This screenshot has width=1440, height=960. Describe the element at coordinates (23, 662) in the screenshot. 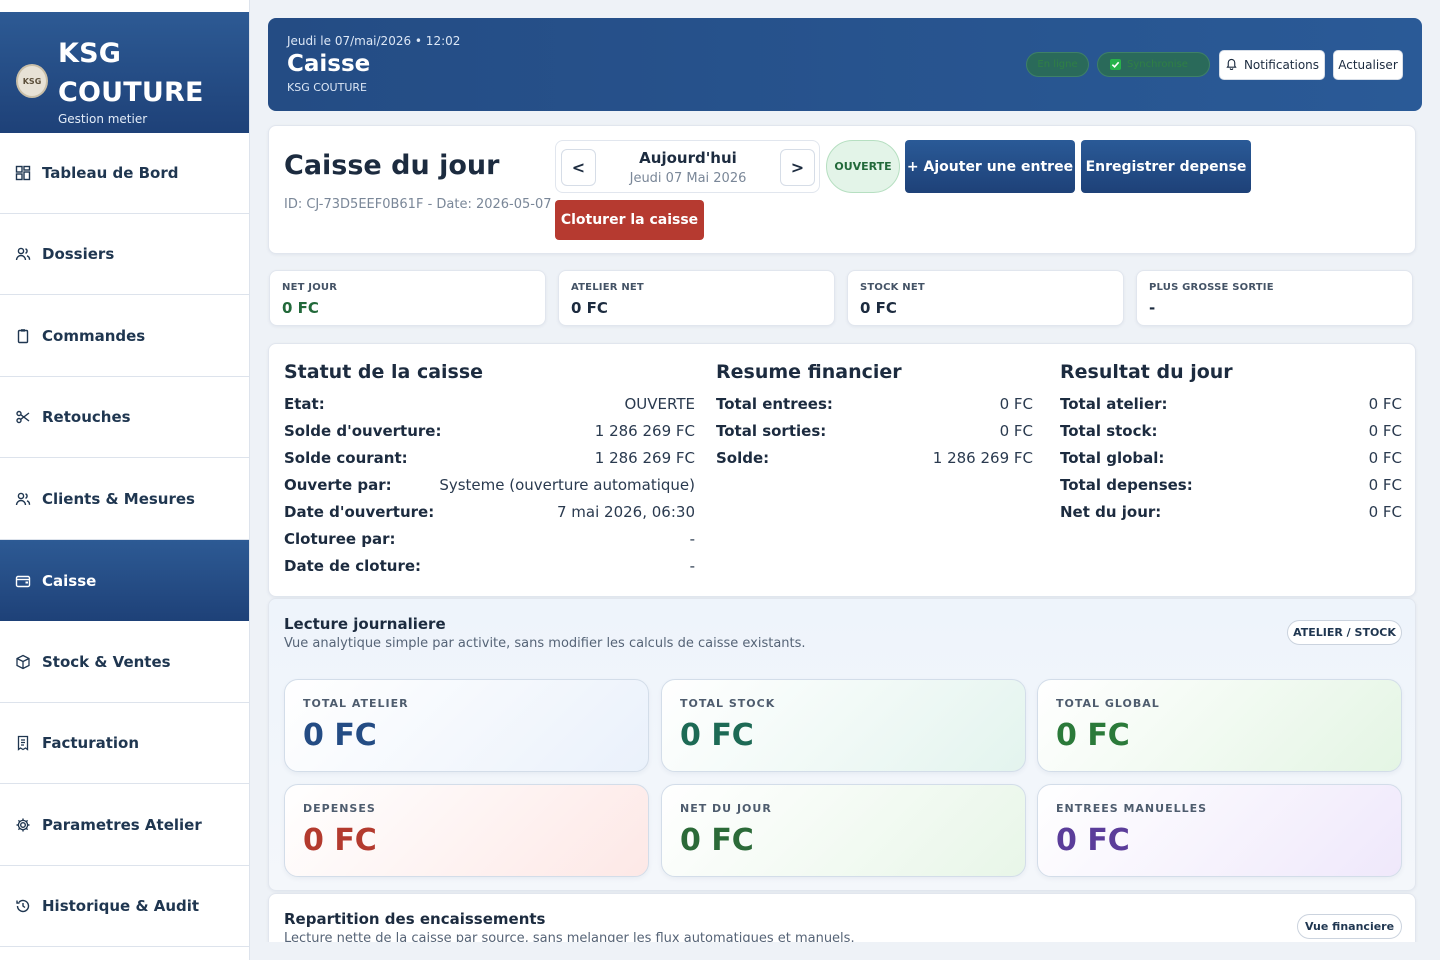

I see `box-icon` at that location.